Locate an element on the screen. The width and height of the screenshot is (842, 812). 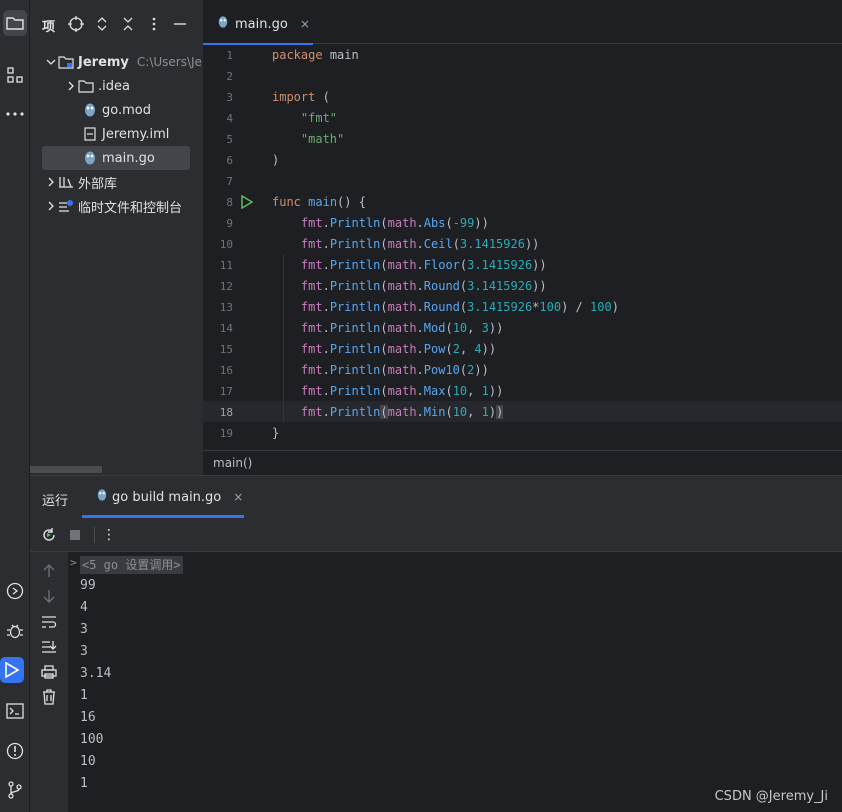
console-line: 99 is located at coordinates (88, 585).